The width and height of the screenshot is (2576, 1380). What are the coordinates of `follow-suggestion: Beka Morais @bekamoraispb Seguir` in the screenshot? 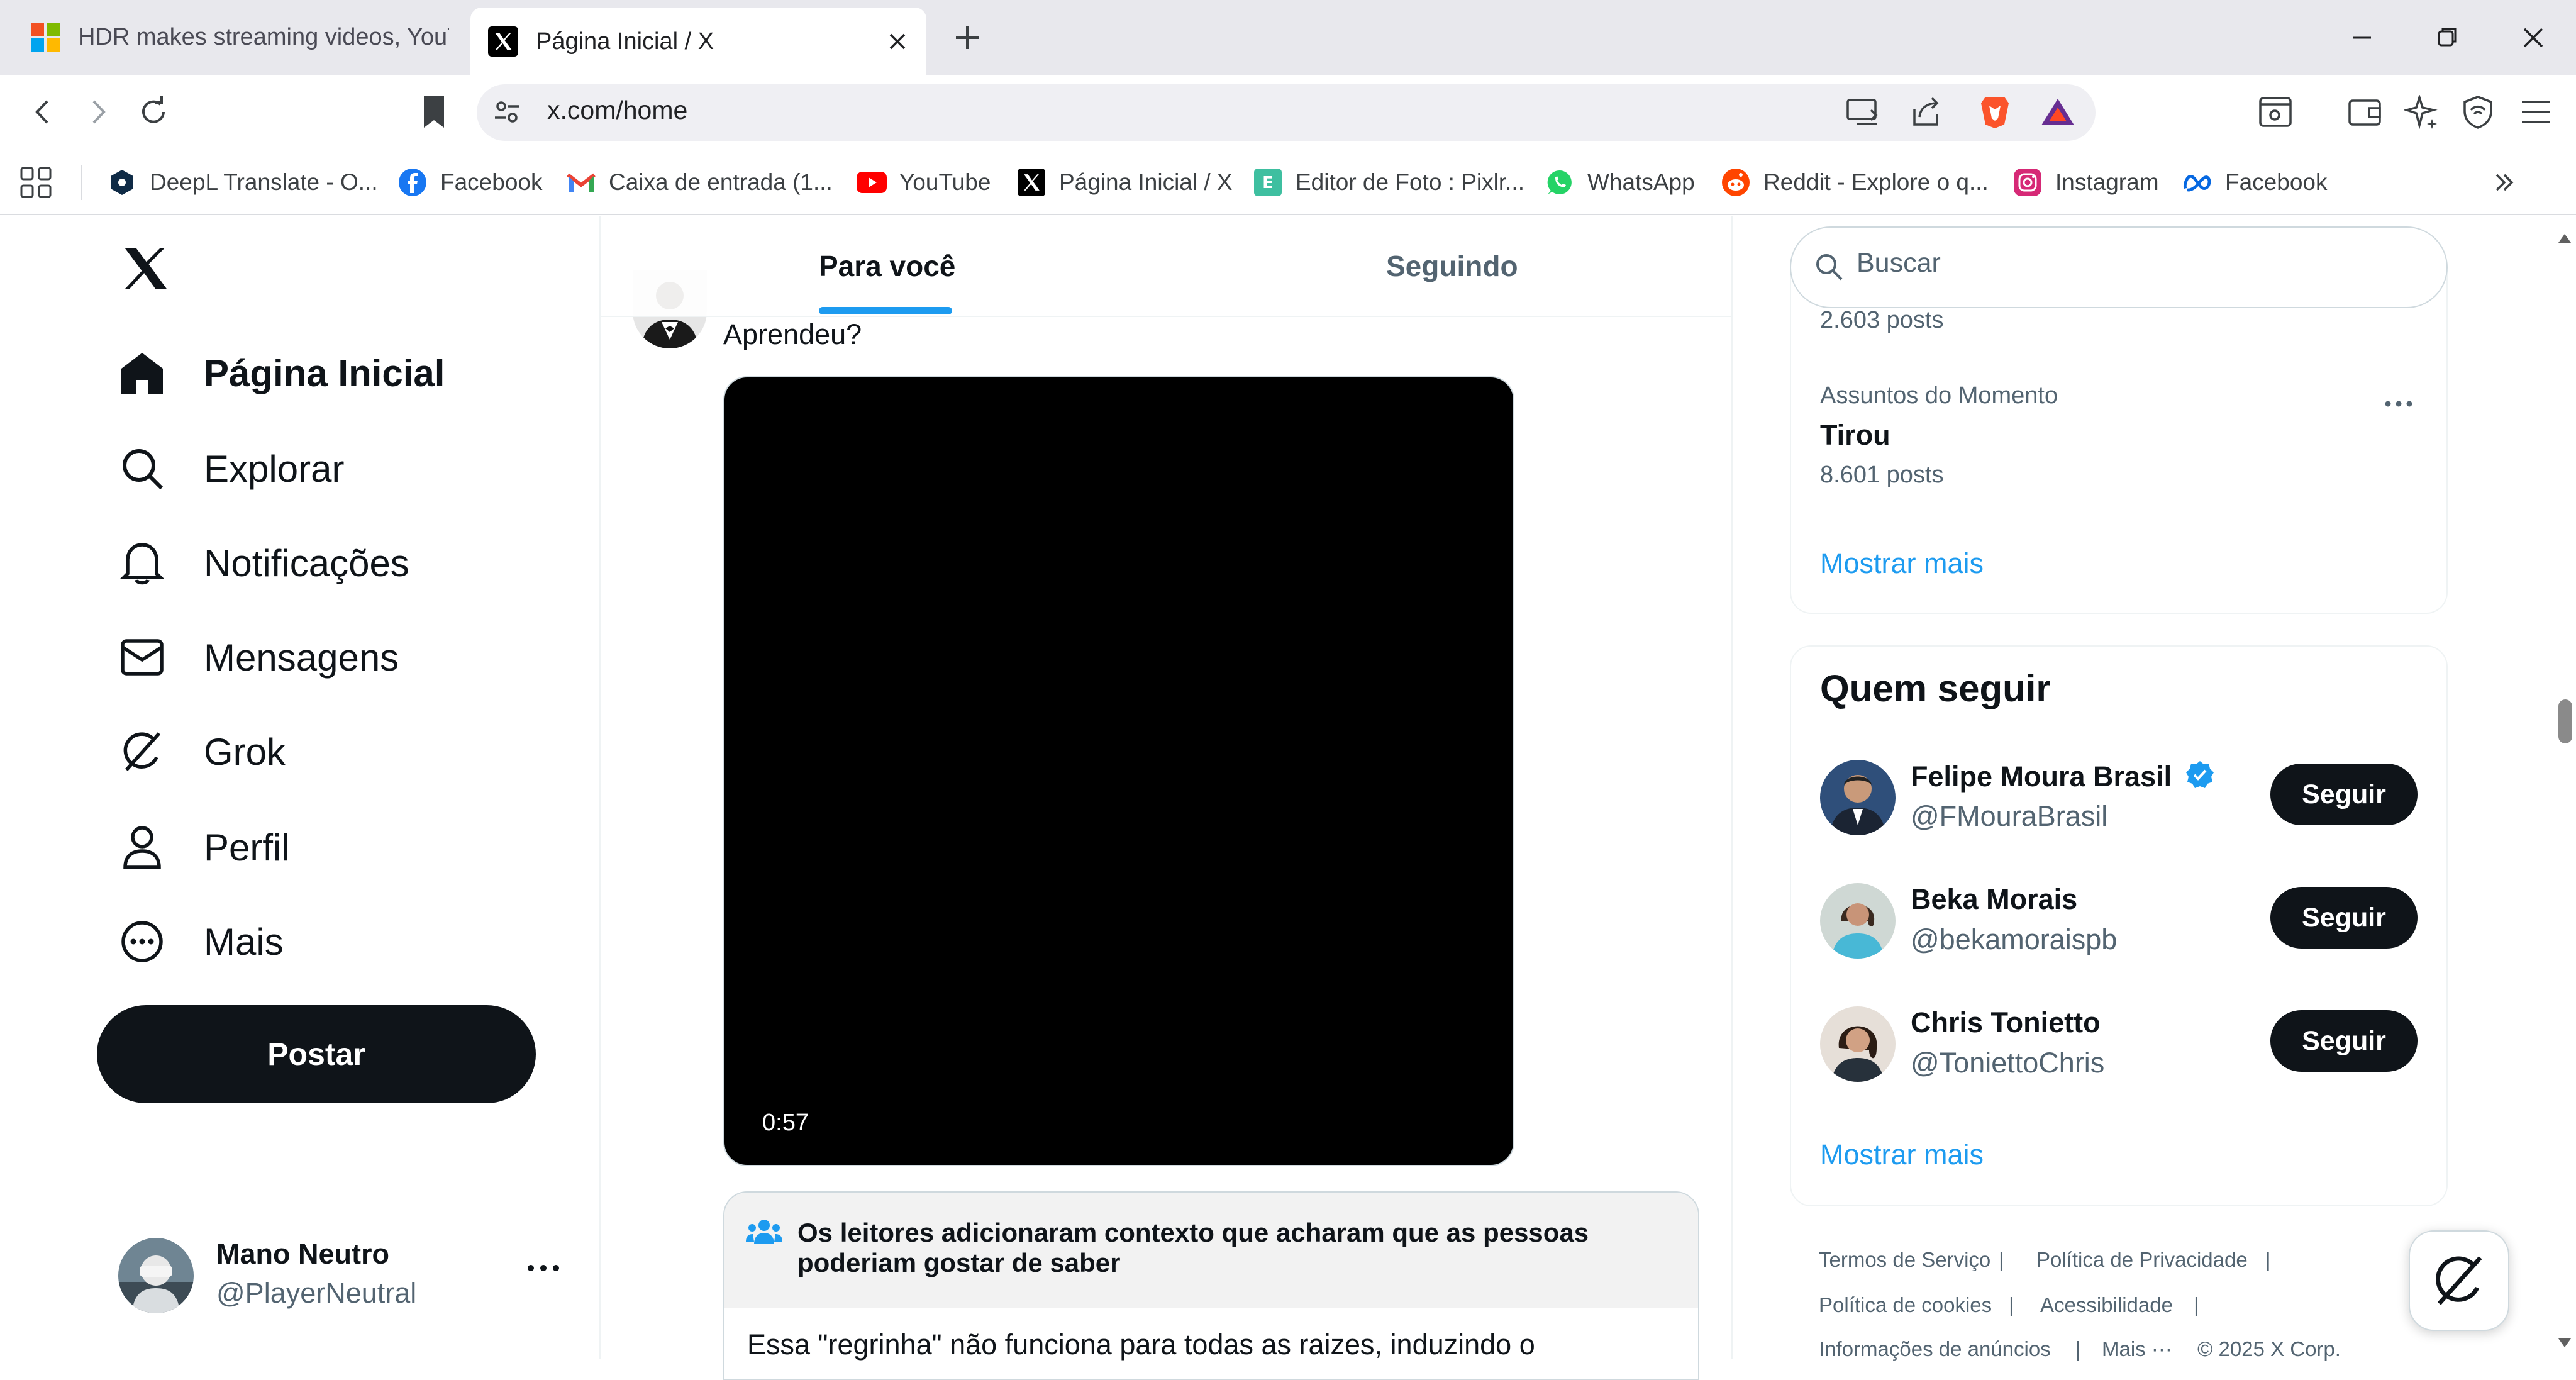 It's located at (2119, 922).